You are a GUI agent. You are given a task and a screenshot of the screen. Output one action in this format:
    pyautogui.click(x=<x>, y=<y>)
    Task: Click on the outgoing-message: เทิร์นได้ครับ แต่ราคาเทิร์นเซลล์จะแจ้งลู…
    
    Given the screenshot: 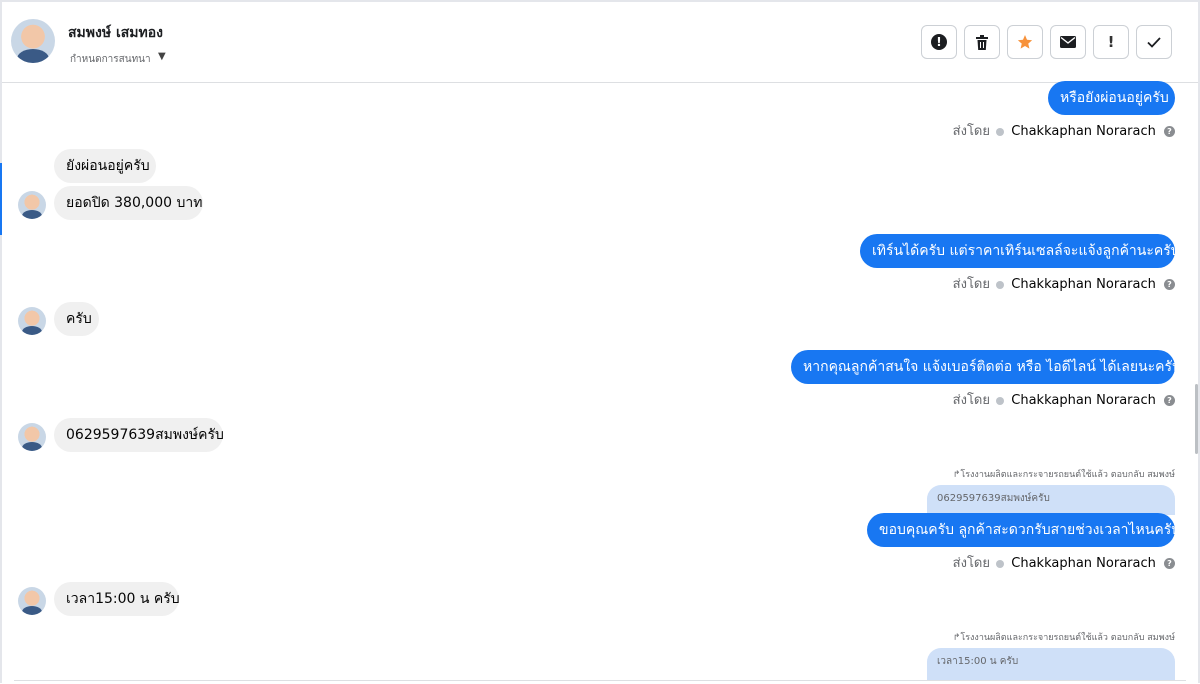 What is the action you would take?
    pyautogui.click(x=1020, y=251)
    